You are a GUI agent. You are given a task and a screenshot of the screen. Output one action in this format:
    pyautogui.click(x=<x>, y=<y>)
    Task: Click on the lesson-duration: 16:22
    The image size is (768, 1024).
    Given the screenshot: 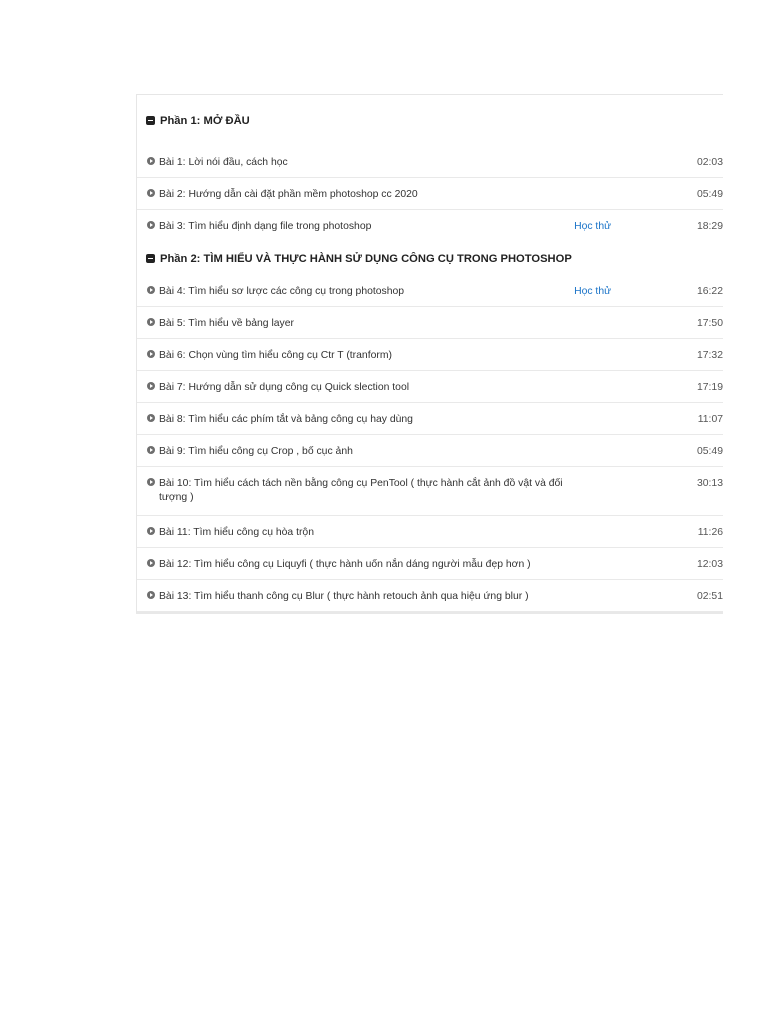 What is the action you would take?
    pyautogui.click(x=709, y=291)
    